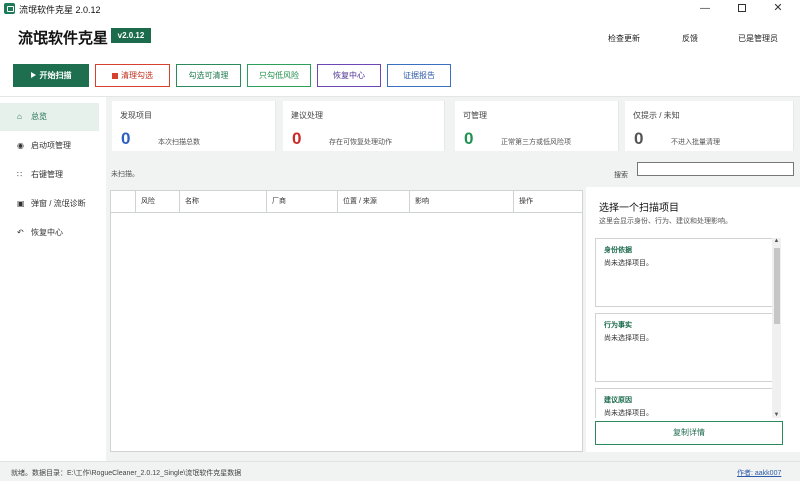  What do you see at coordinates (137, 75) in the screenshot?
I see `clear-checked-label: 清理勾选` at bounding box center [137, 75].